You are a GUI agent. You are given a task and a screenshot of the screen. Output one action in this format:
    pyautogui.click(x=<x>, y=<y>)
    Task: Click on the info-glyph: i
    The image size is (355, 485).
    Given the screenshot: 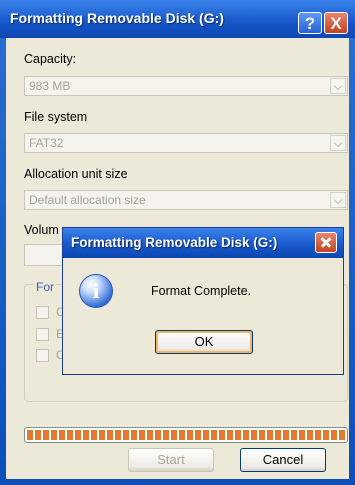 What is the action you would take?
    pyautogui.click(x=96, y=291)
    